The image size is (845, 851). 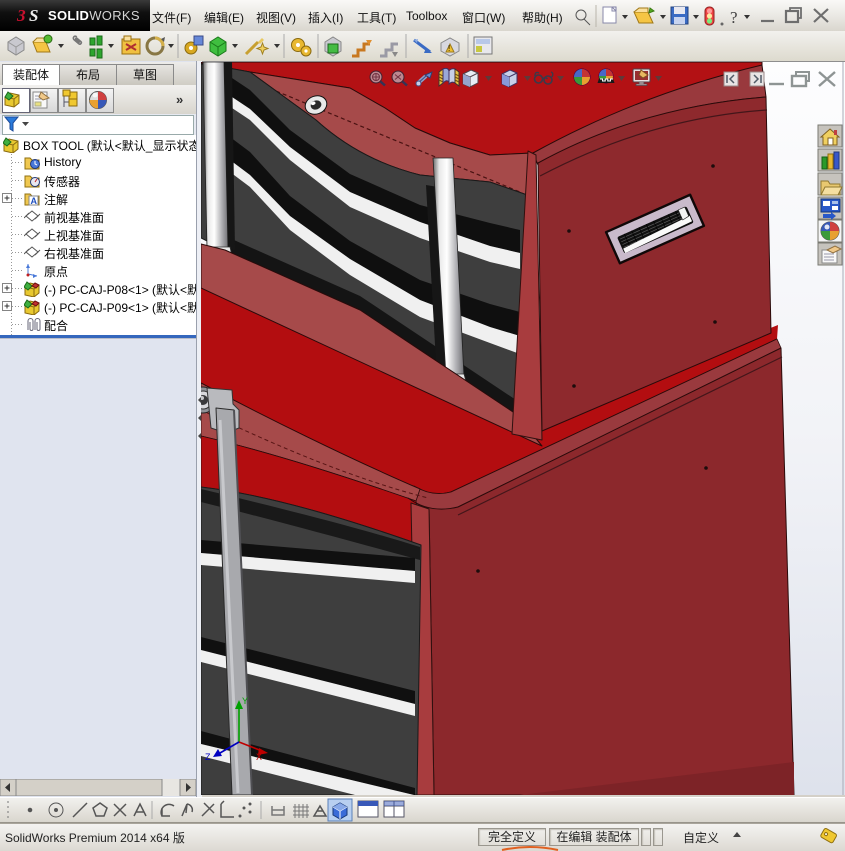 I want to click on svg-text: З, so click(x=21, y=15).